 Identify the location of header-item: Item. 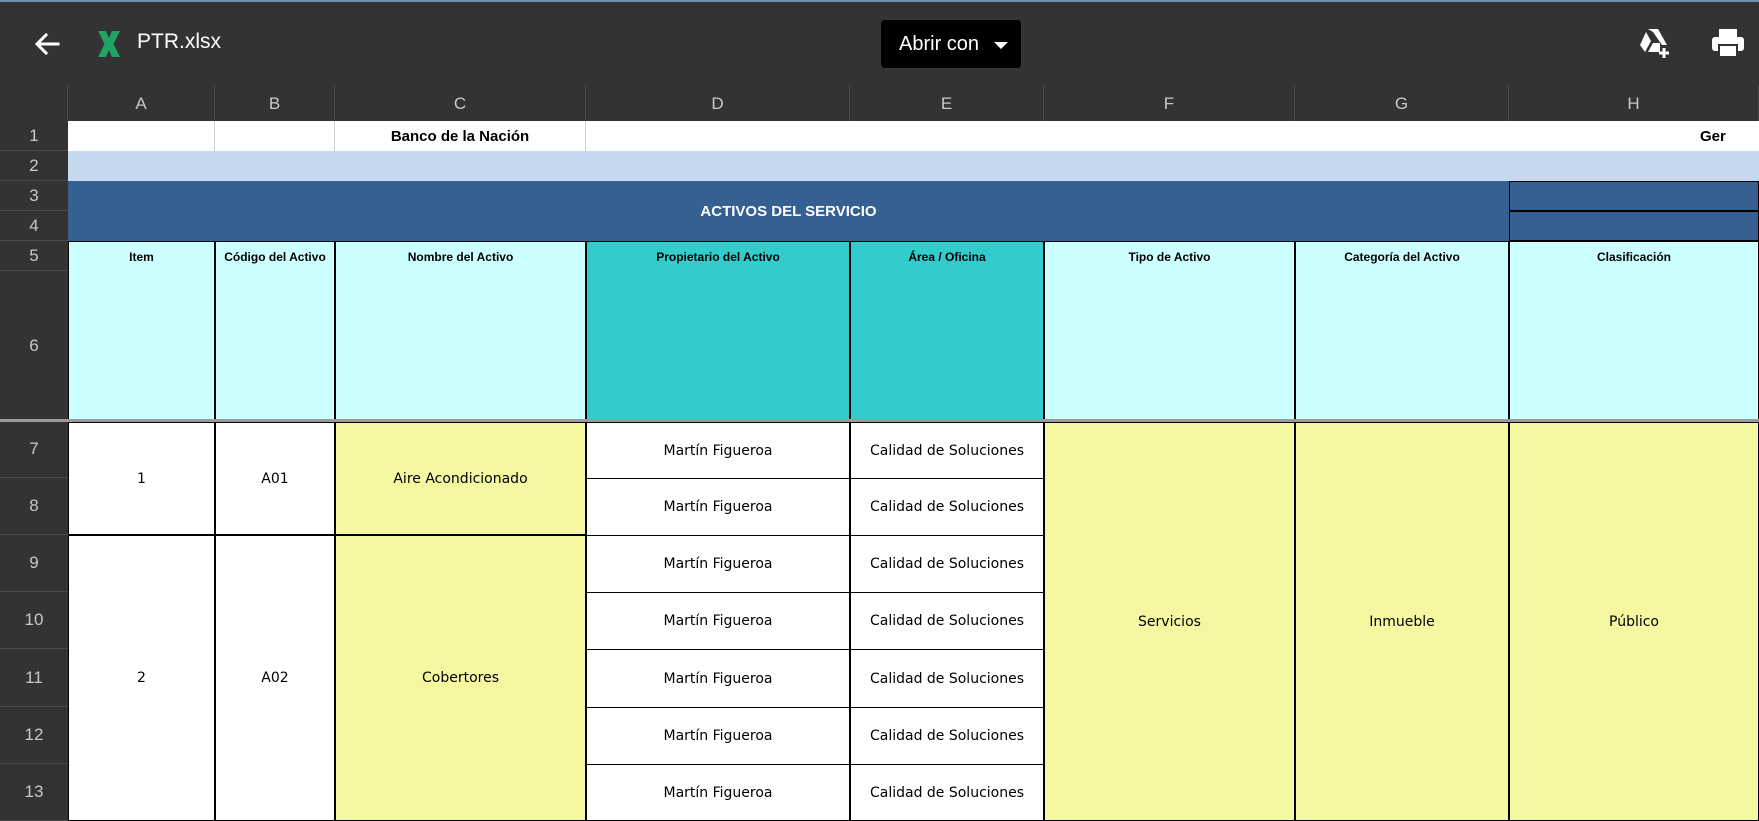
(141, 331).